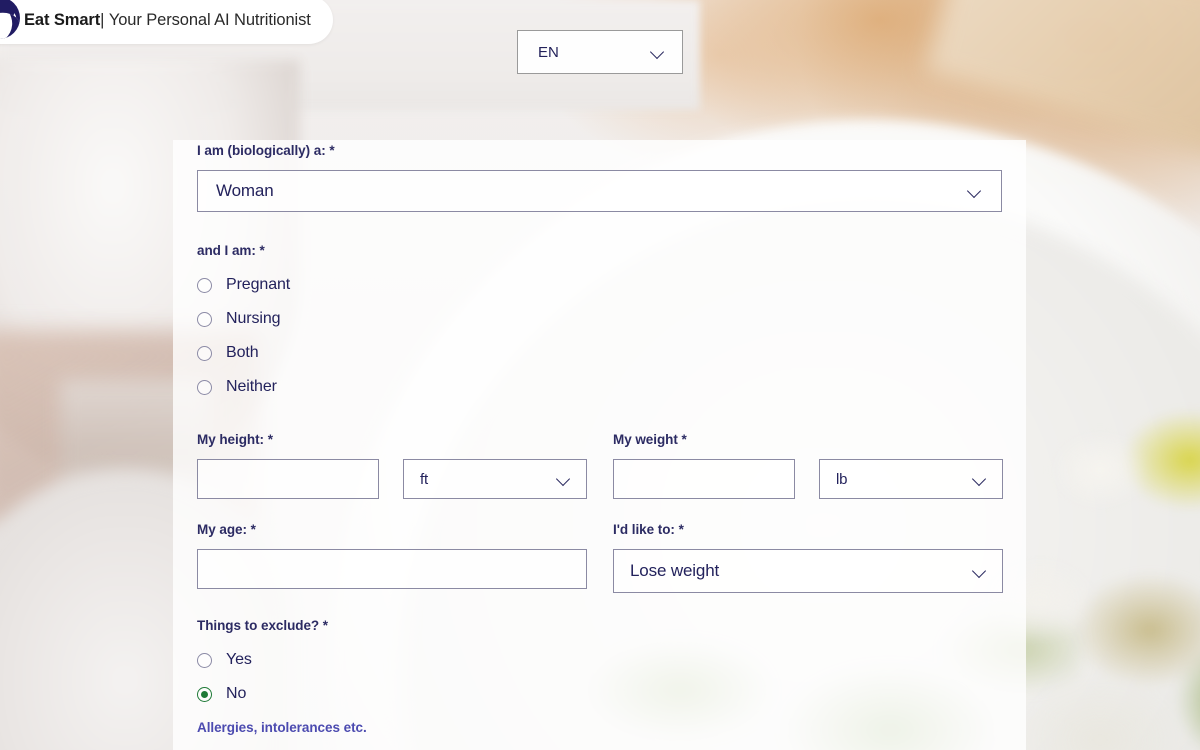  Describe the element at coordinates (239, 659) in the screenshot. I see `exclude-radio-label: Yes` at that location.